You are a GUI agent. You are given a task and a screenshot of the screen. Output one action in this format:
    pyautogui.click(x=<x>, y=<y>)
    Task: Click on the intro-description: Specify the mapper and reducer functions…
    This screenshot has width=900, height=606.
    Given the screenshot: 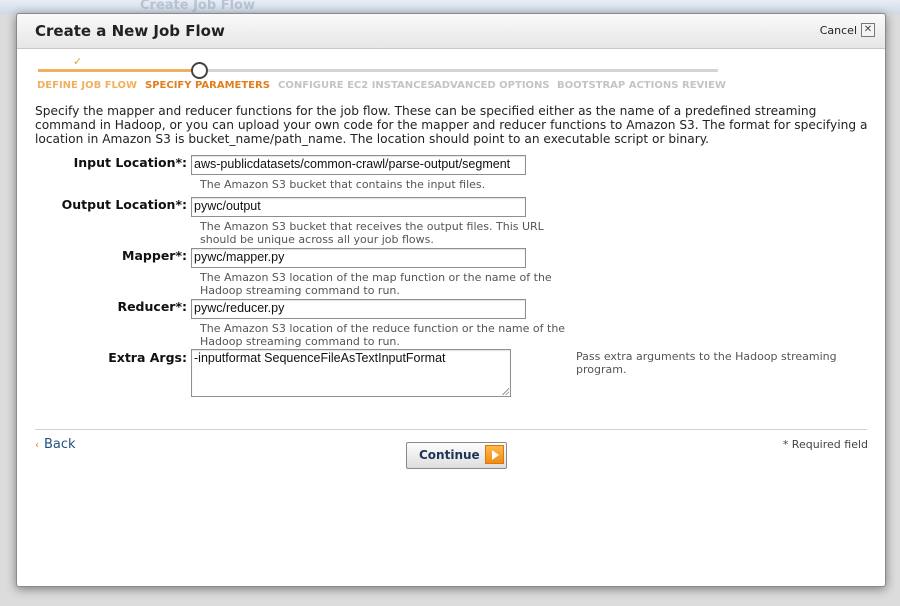 What is the action you would take?
    pyautogui.click(x=451, y=125)
    